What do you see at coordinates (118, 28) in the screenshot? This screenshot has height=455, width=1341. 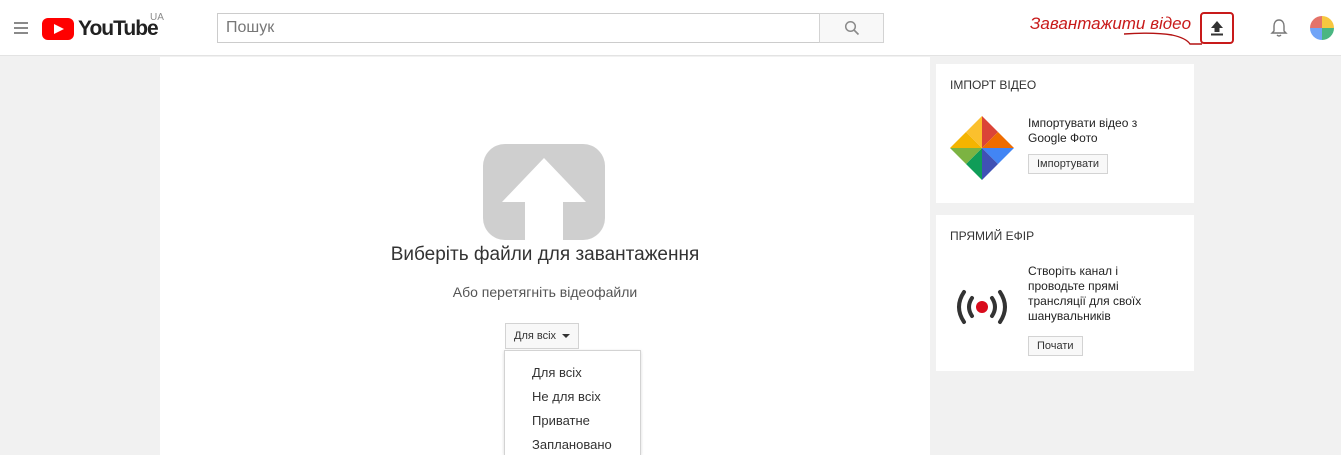 I see `logo-text: YouTube` at bounding box center [118, 28].